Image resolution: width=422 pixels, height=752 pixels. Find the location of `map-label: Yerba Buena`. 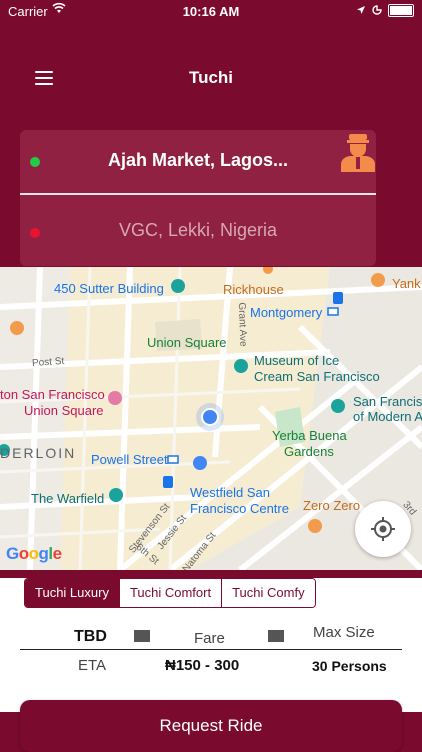

map-label: Yerba Buena is located at coordinates (309, 435).